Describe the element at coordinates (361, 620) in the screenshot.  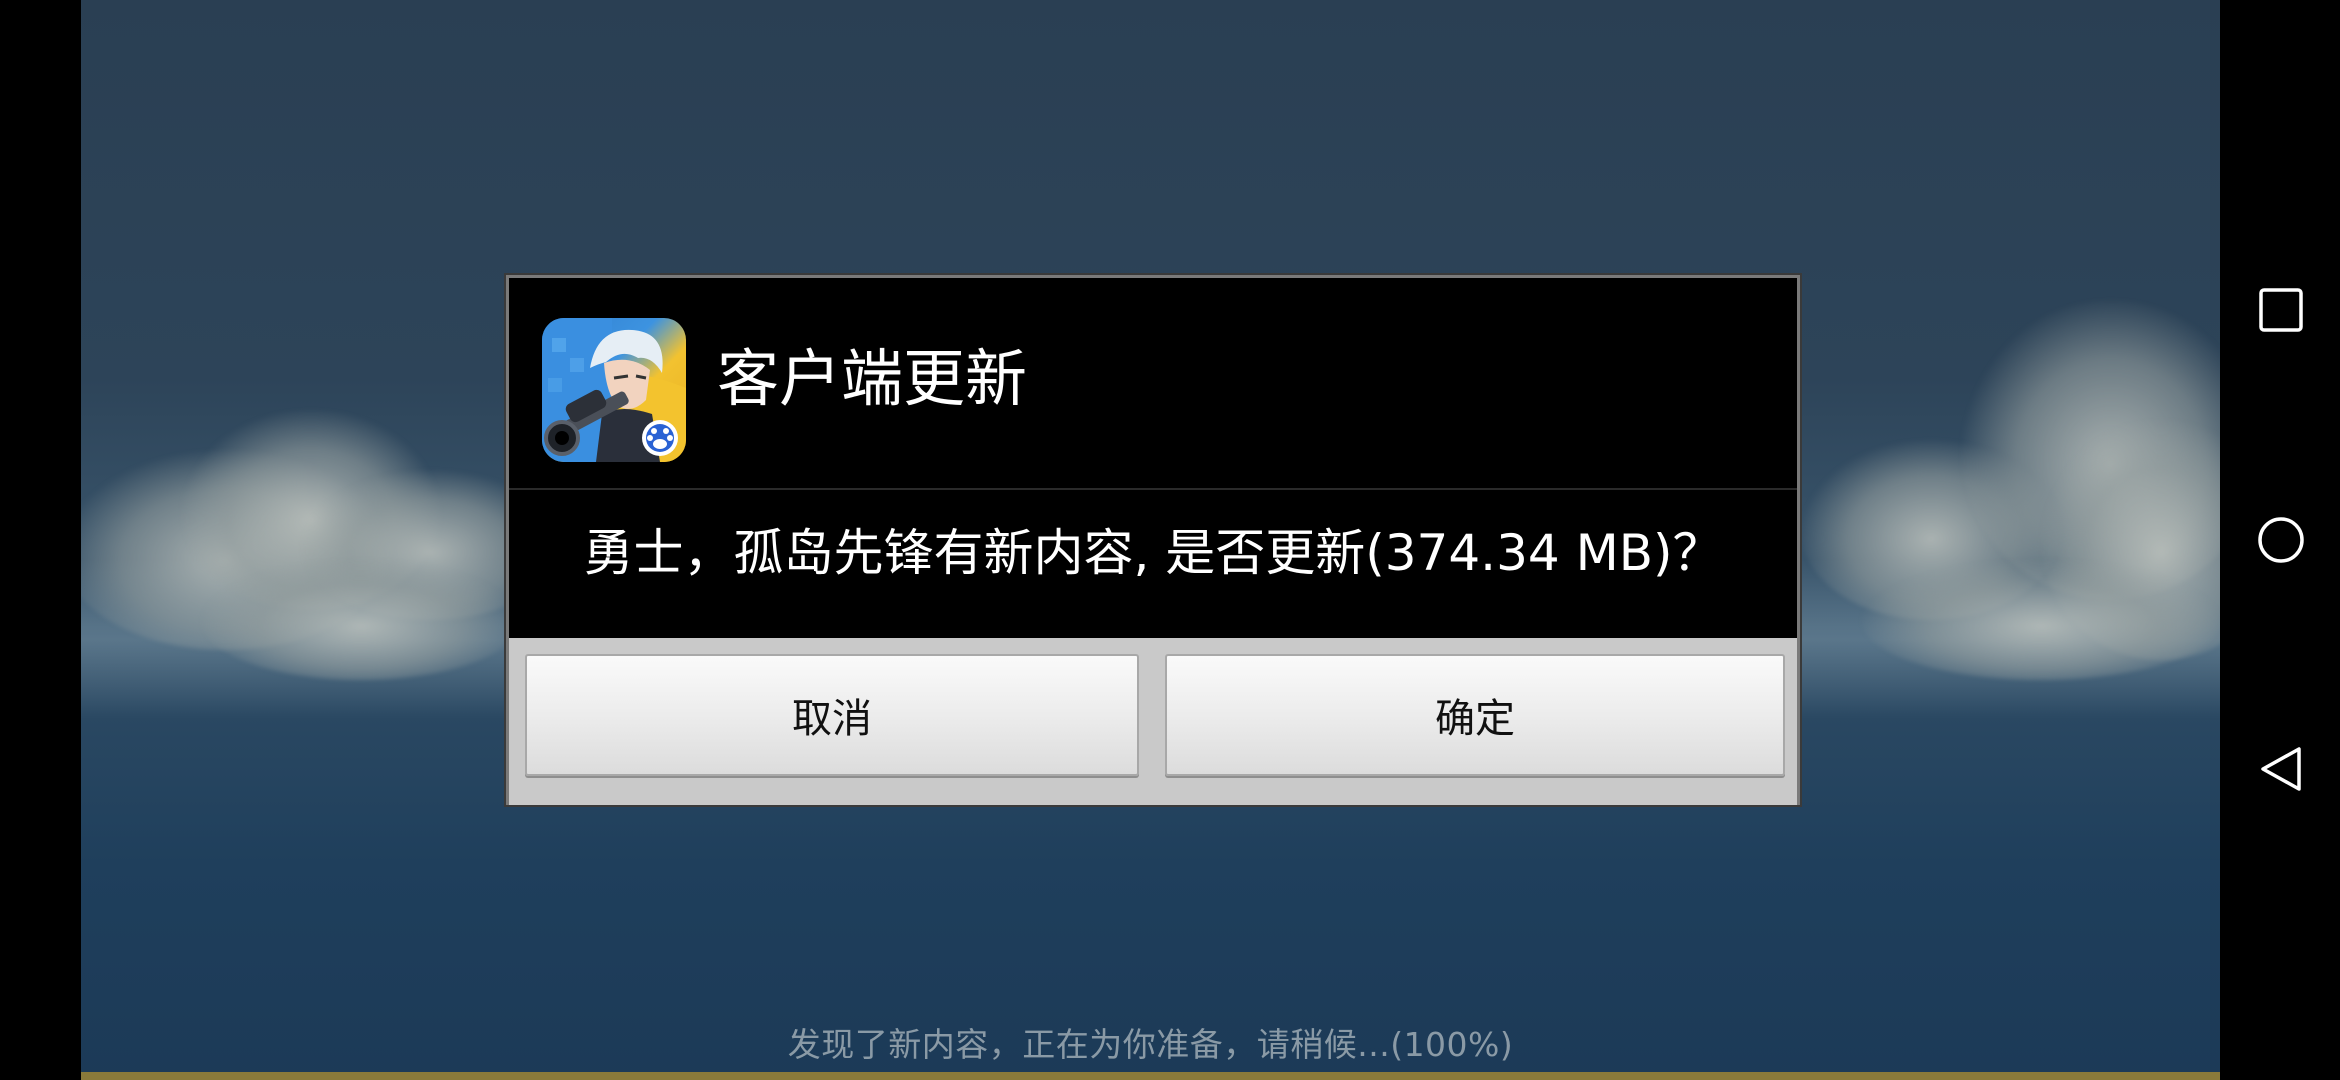
I see `cloud-left` at that location.